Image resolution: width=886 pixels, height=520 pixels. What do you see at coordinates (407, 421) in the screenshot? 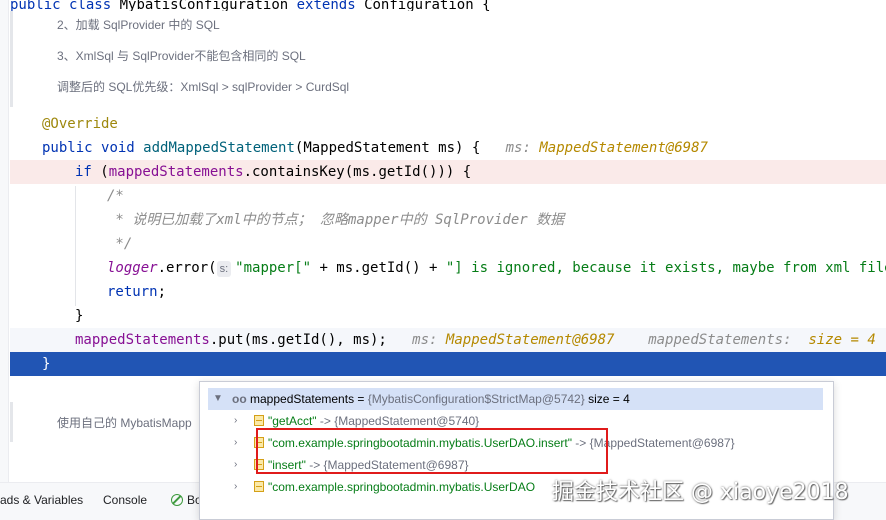
I see `entry-value: {MappedStatement@5740}` at bounding box center [407, 421].